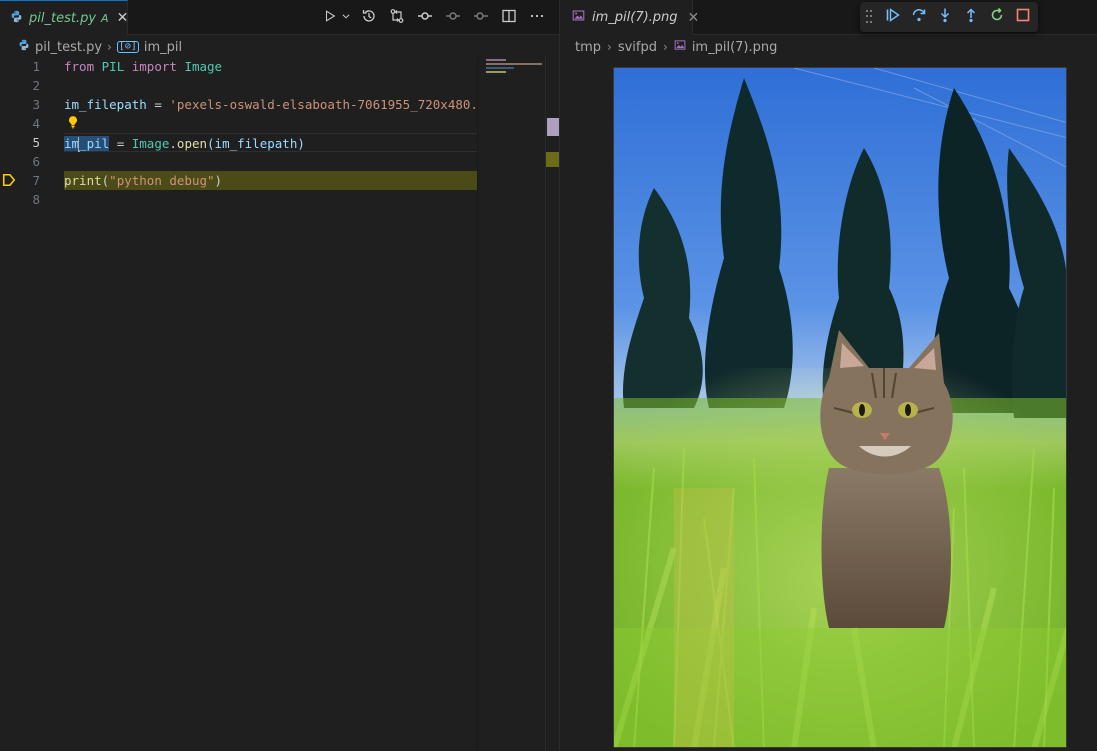  I want to click on line-number: 3, so click(36, 104).